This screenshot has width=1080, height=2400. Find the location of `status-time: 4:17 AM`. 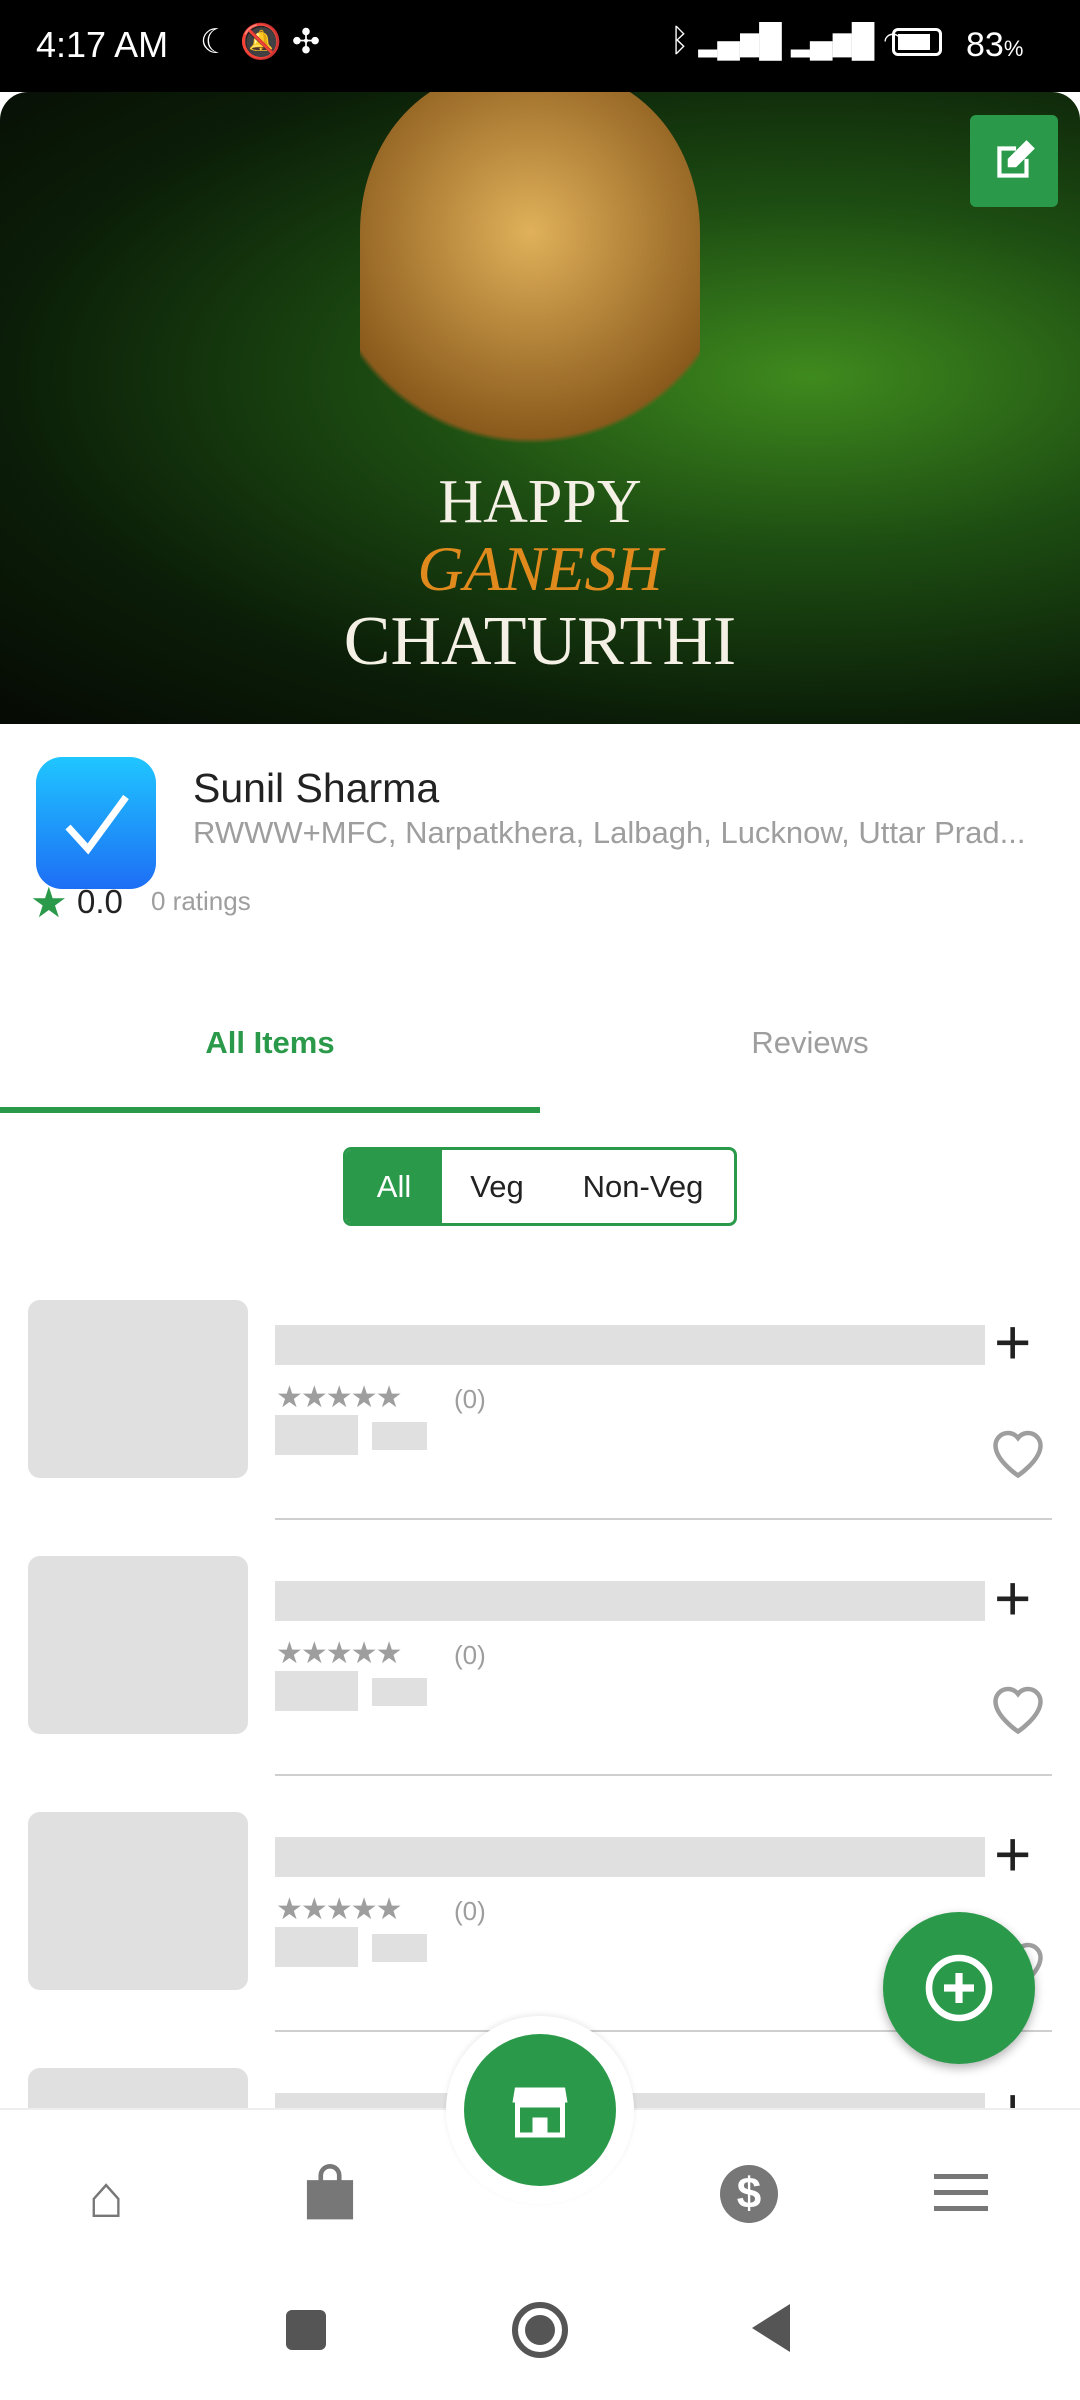

status-time: 4:17 AM is located at coordinates (102, 44).